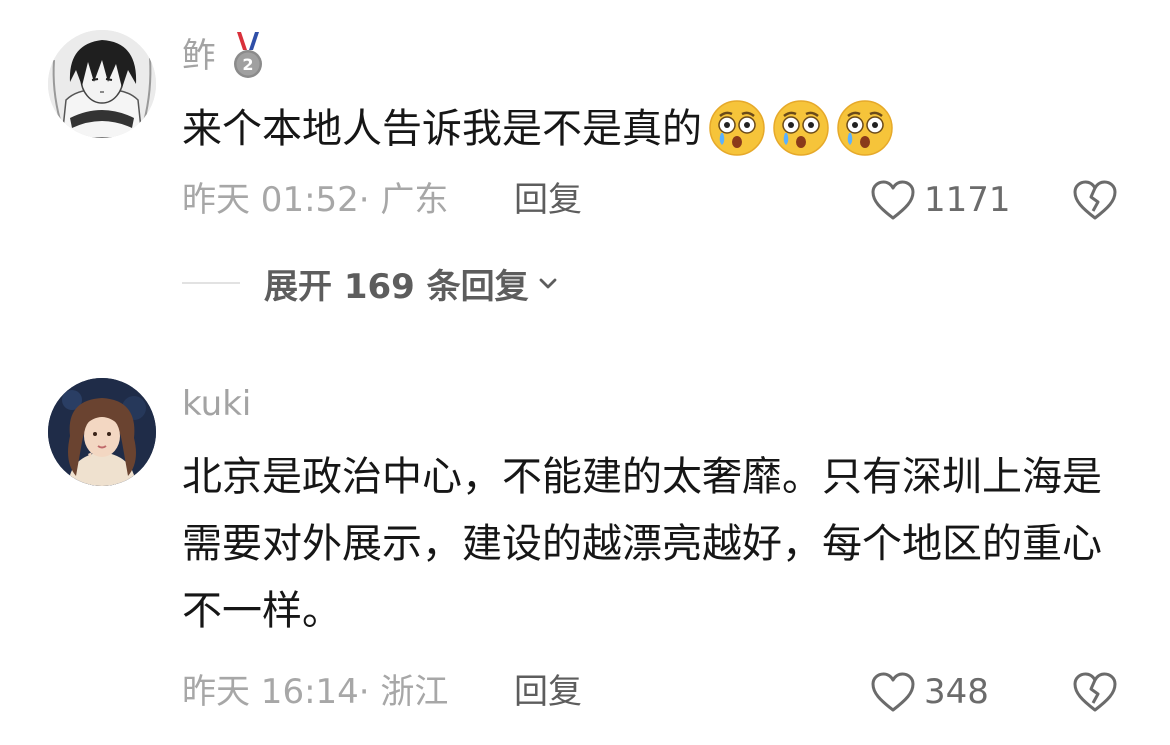 This screenshot has height=745, width=1170. Describe the element at coordinates (199, 56) in the screenshot. I see `username: 鲊` at that location.